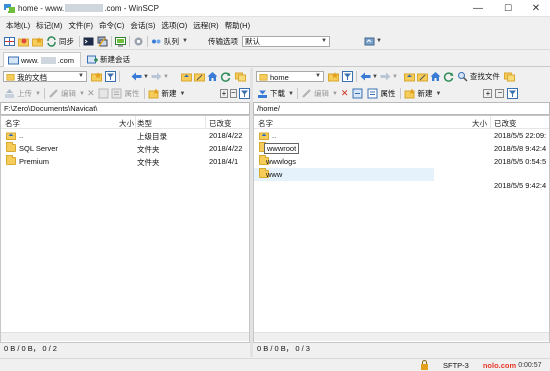  What do you see at coordinates (156, 41) in the screenshot?
I see `queue-icon` at bounding box center [156, 41].